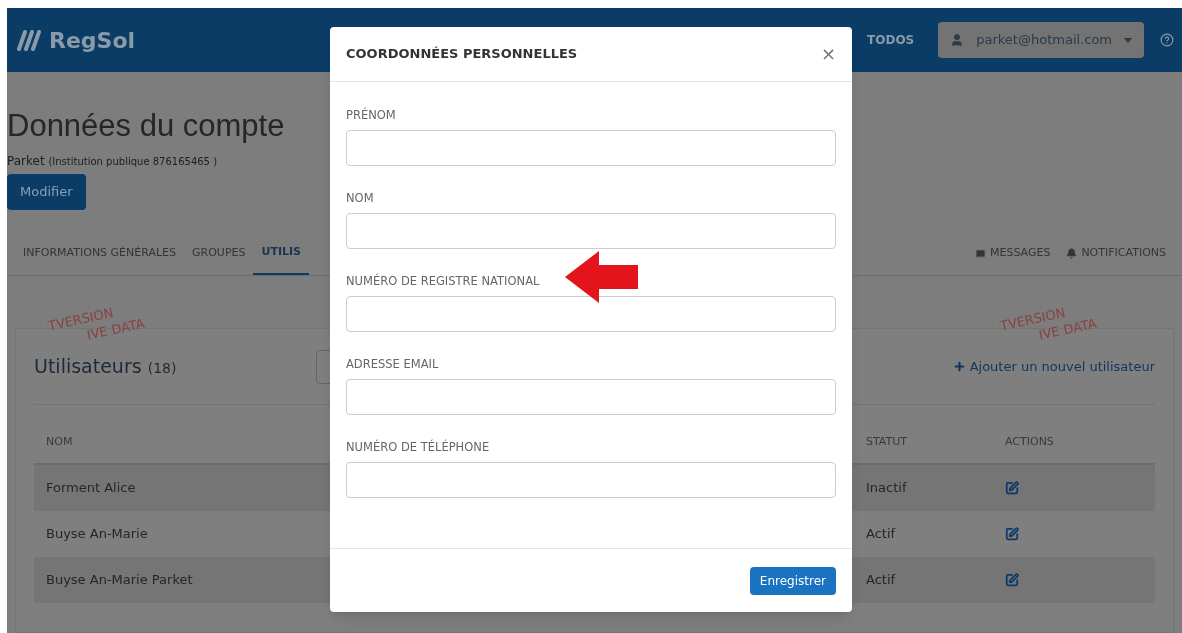  I want to click on field-label: NUMÉRO DE TÉLÉPHONE, so click(418, 447).